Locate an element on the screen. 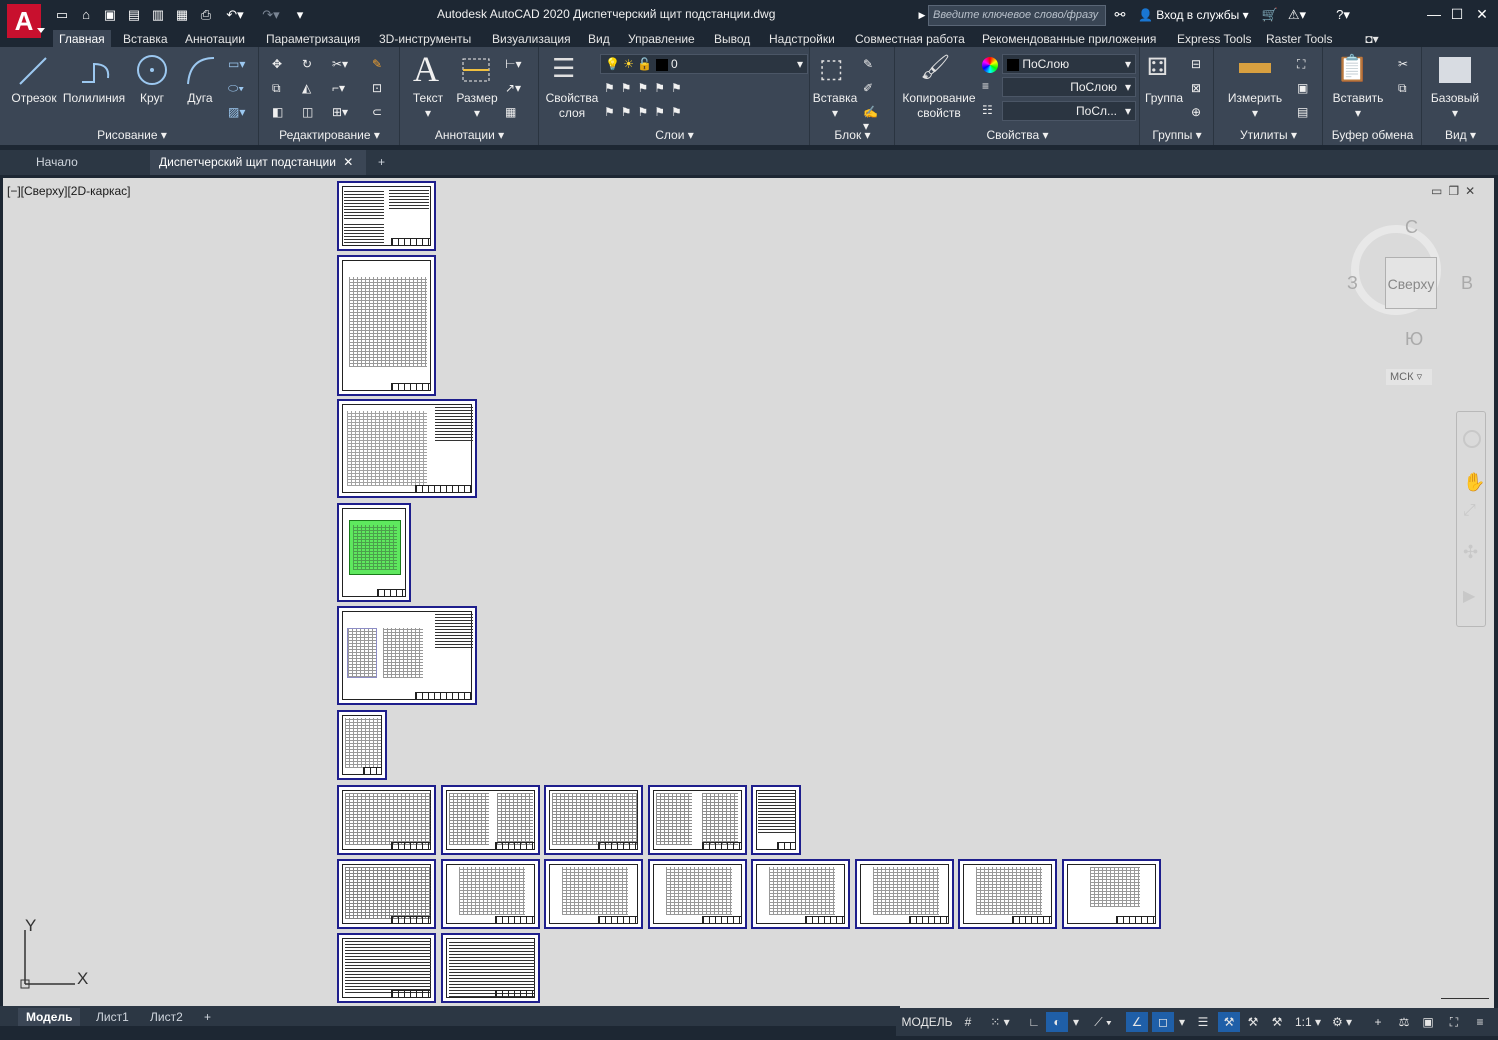 The width and height of the screenshot is (1498, 1040). properties-panel-title: Свойства ▾ is located at coordinates (1017, 135).